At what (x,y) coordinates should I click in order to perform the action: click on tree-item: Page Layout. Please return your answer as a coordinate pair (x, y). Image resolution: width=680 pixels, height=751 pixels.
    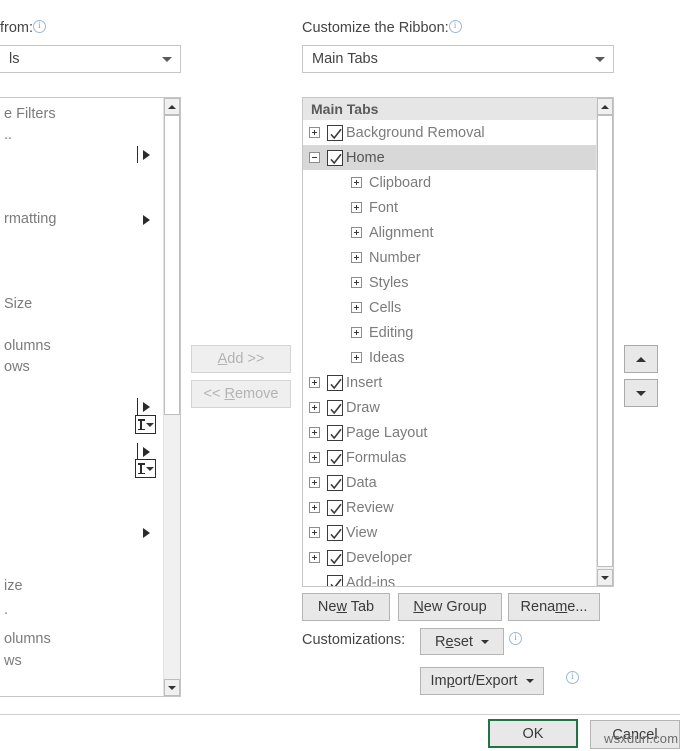
    Looking at the image, I should click on (449, 432).